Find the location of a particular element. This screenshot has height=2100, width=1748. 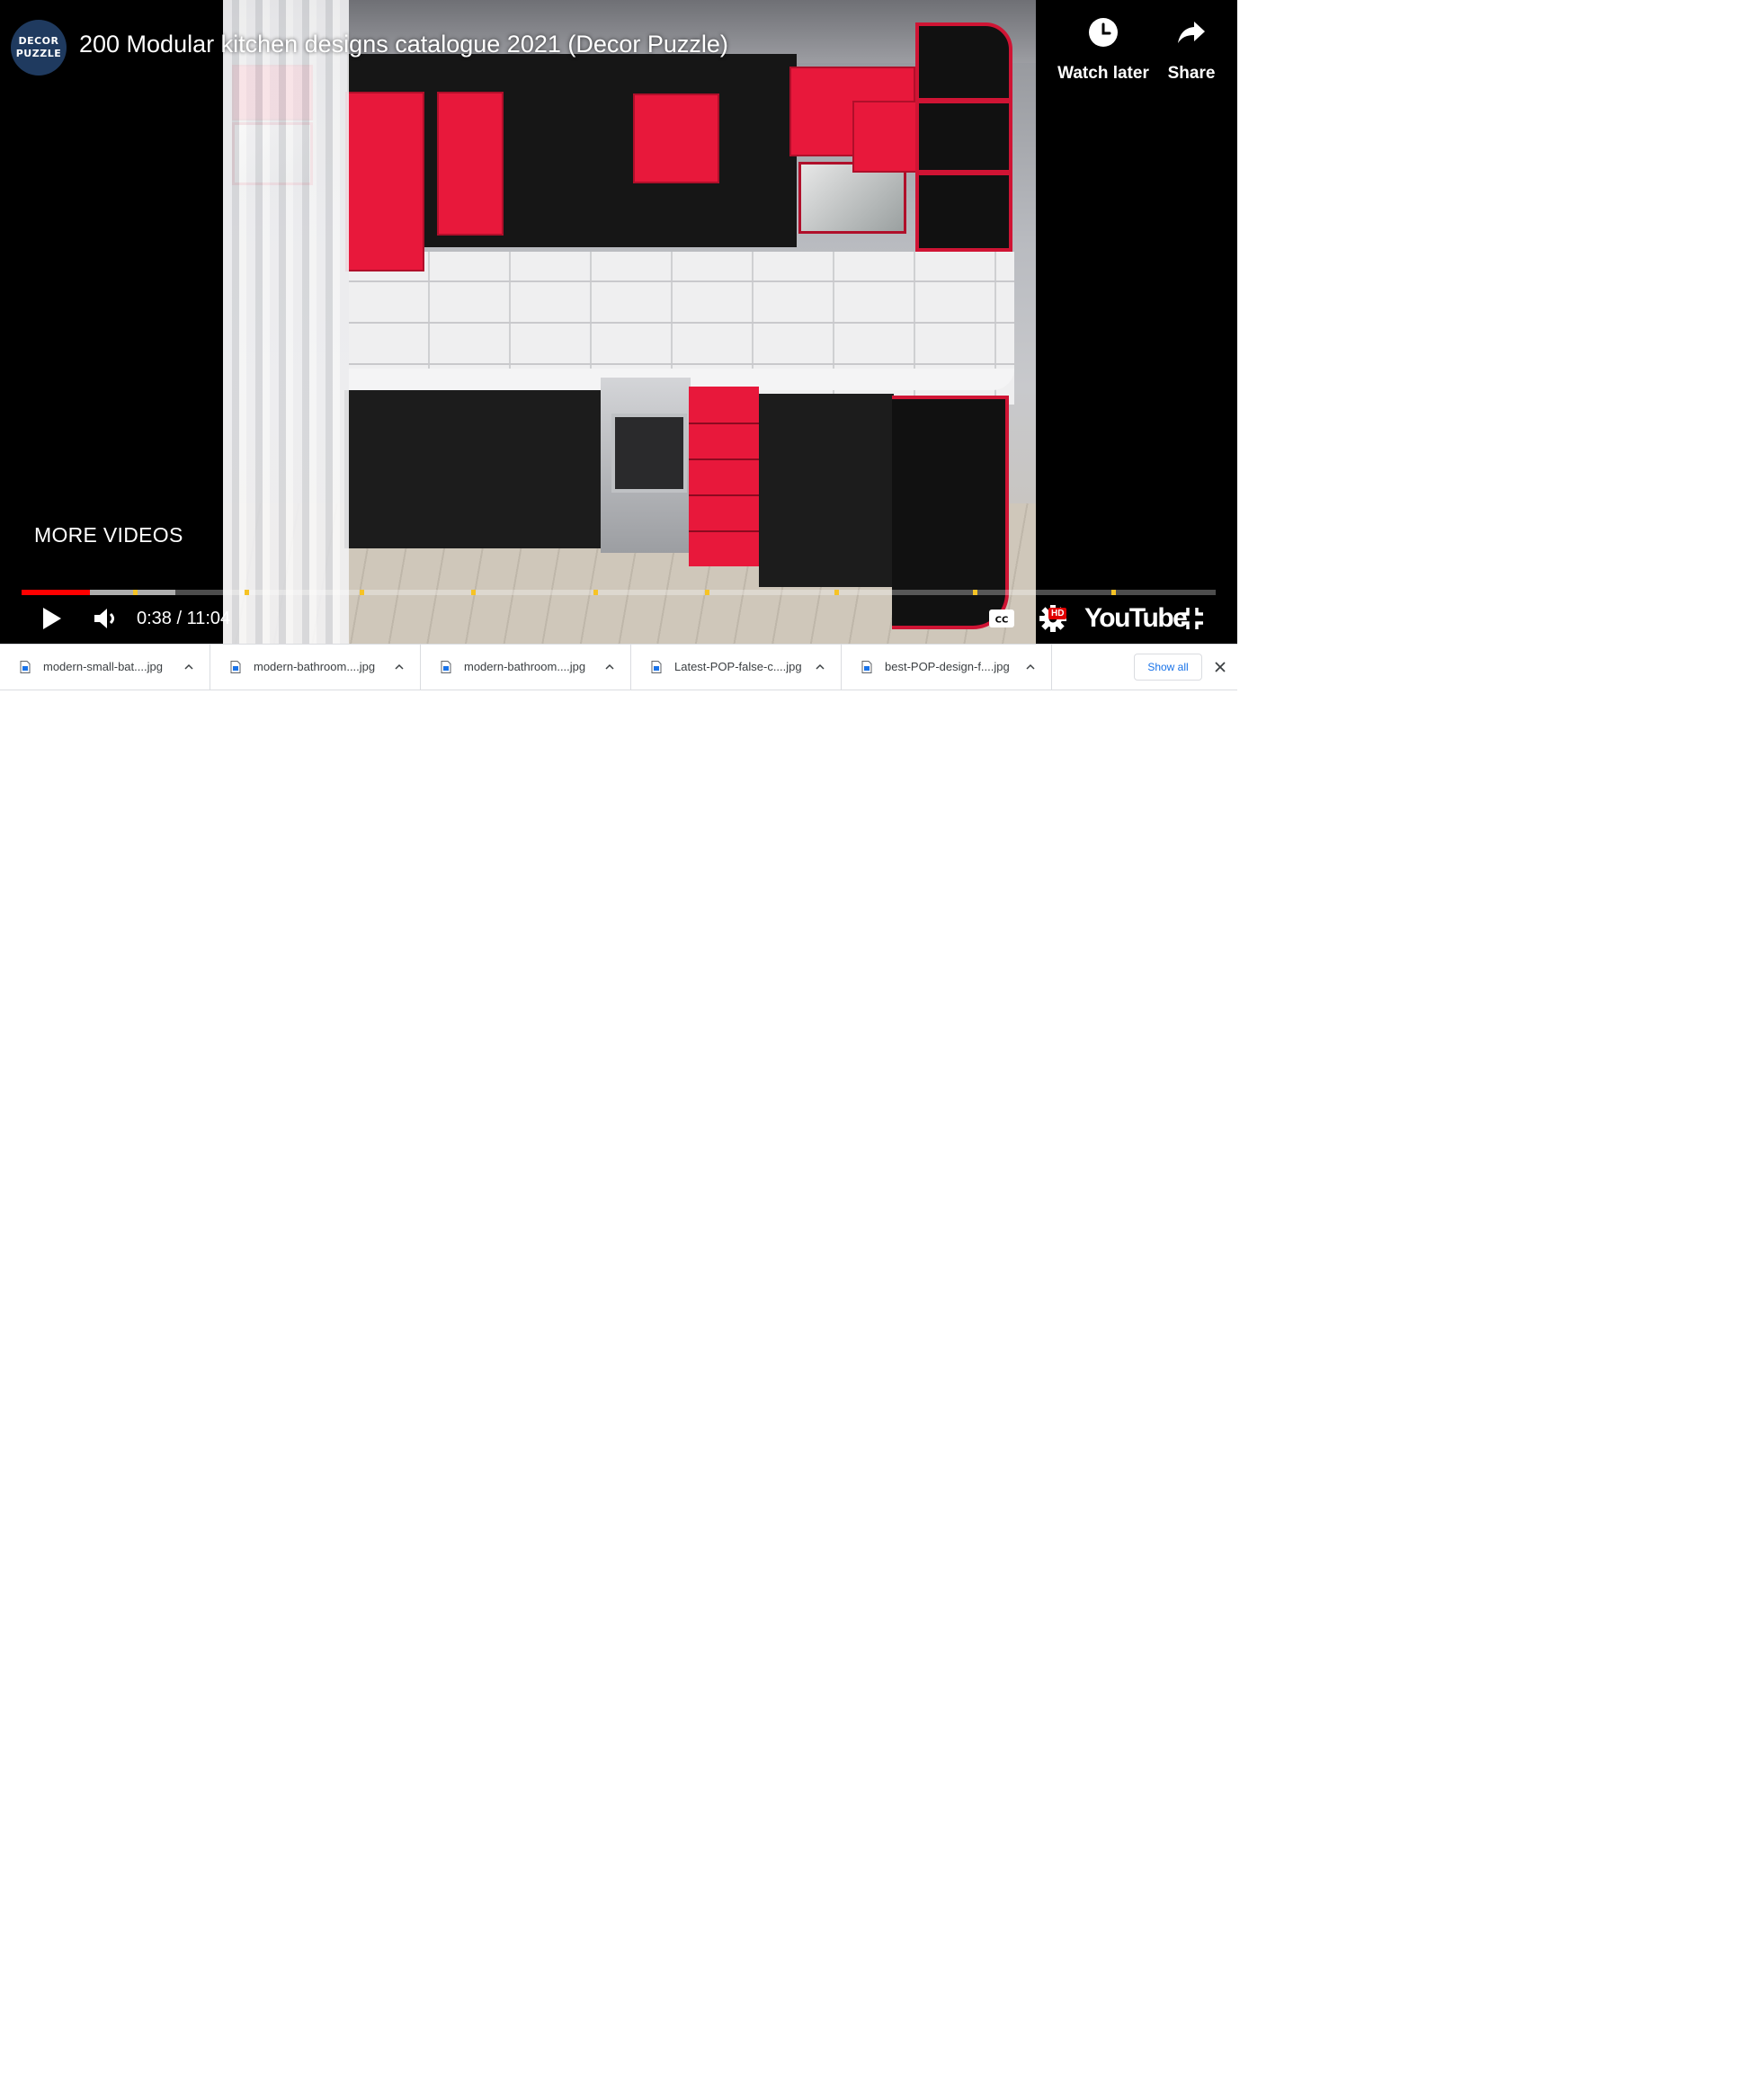

share-button: Share is located at coordinates (1189, 50).